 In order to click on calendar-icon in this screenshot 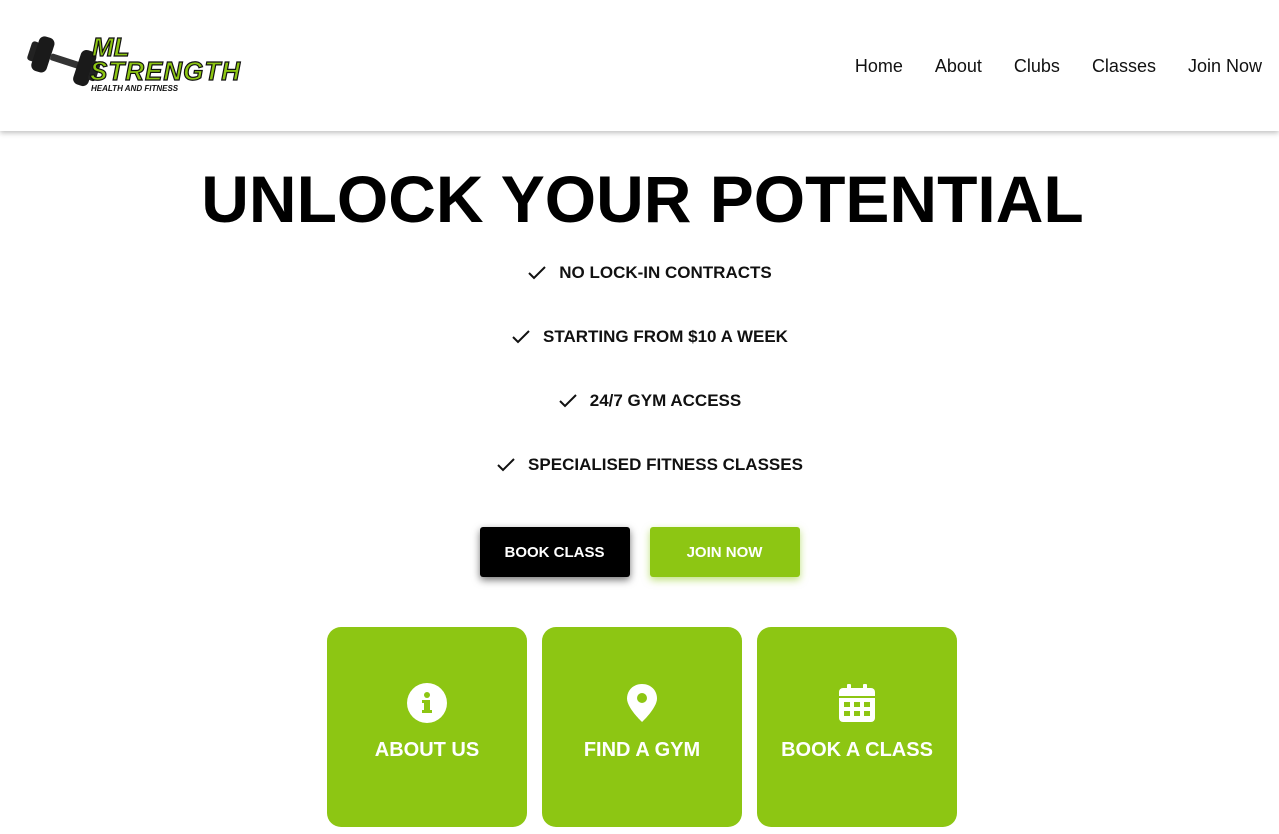, I will do `click(857, 703)`.